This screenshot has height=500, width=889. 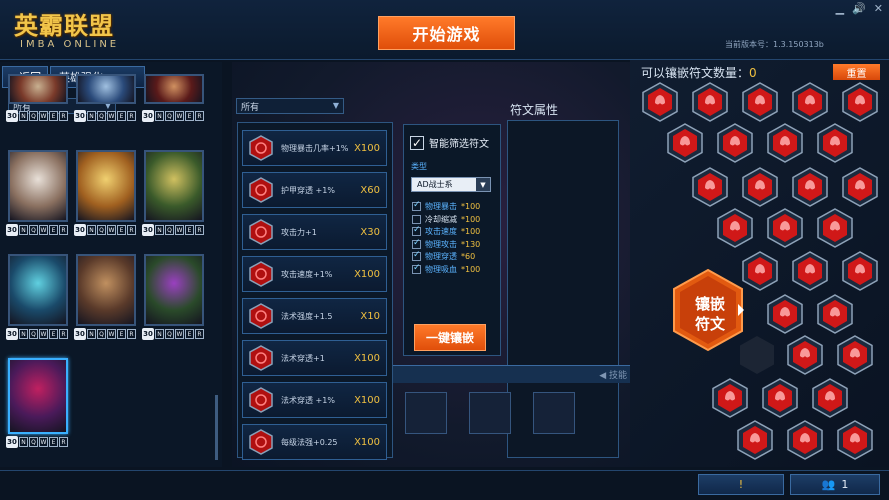 I want to click on sound-icon: 🔊, so click(x=859, y=8).